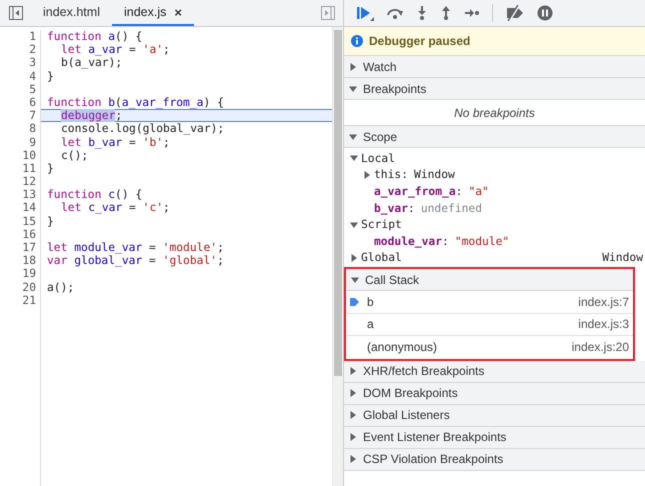 This screenshot has width=645, height=486. Describe the element at coordinates (494, 393) in the screenshot. I see `section-header: DOM Breakpoints` at that location.